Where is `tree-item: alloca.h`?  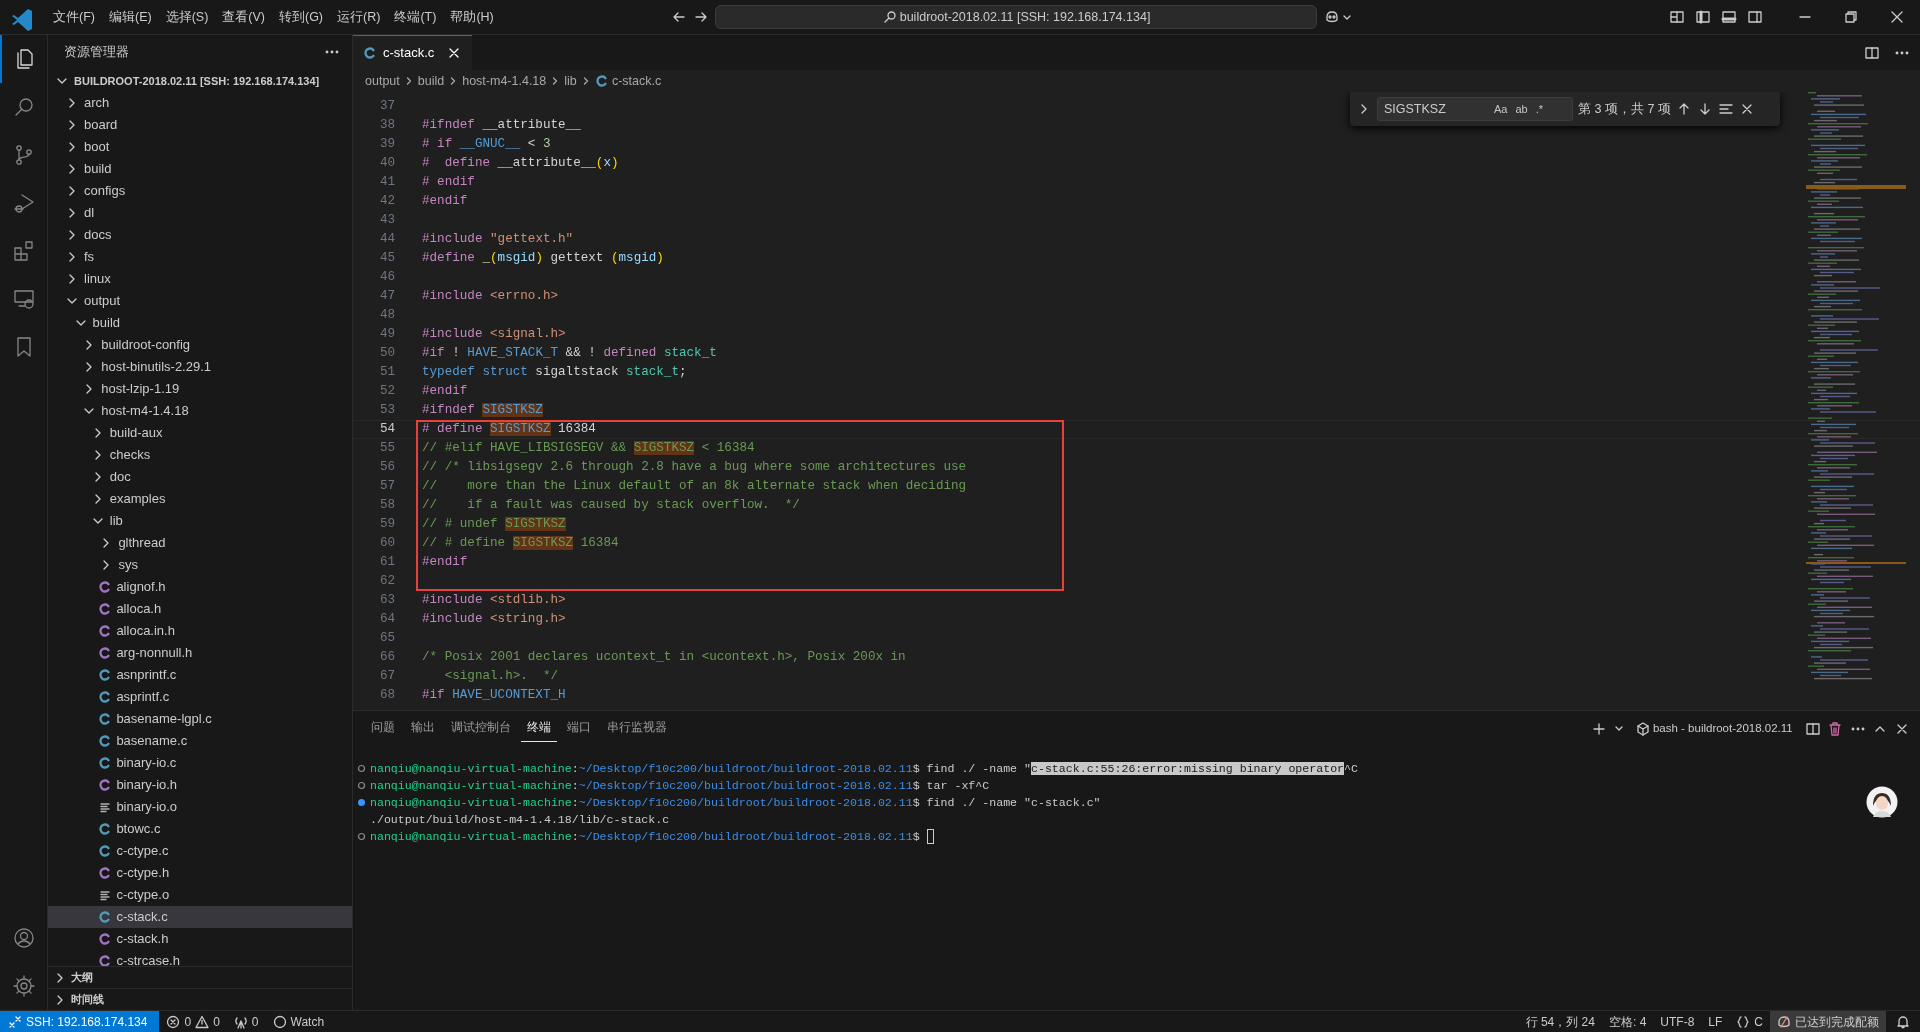 tree-item: alloca.h is located at coordinates (200, 608).